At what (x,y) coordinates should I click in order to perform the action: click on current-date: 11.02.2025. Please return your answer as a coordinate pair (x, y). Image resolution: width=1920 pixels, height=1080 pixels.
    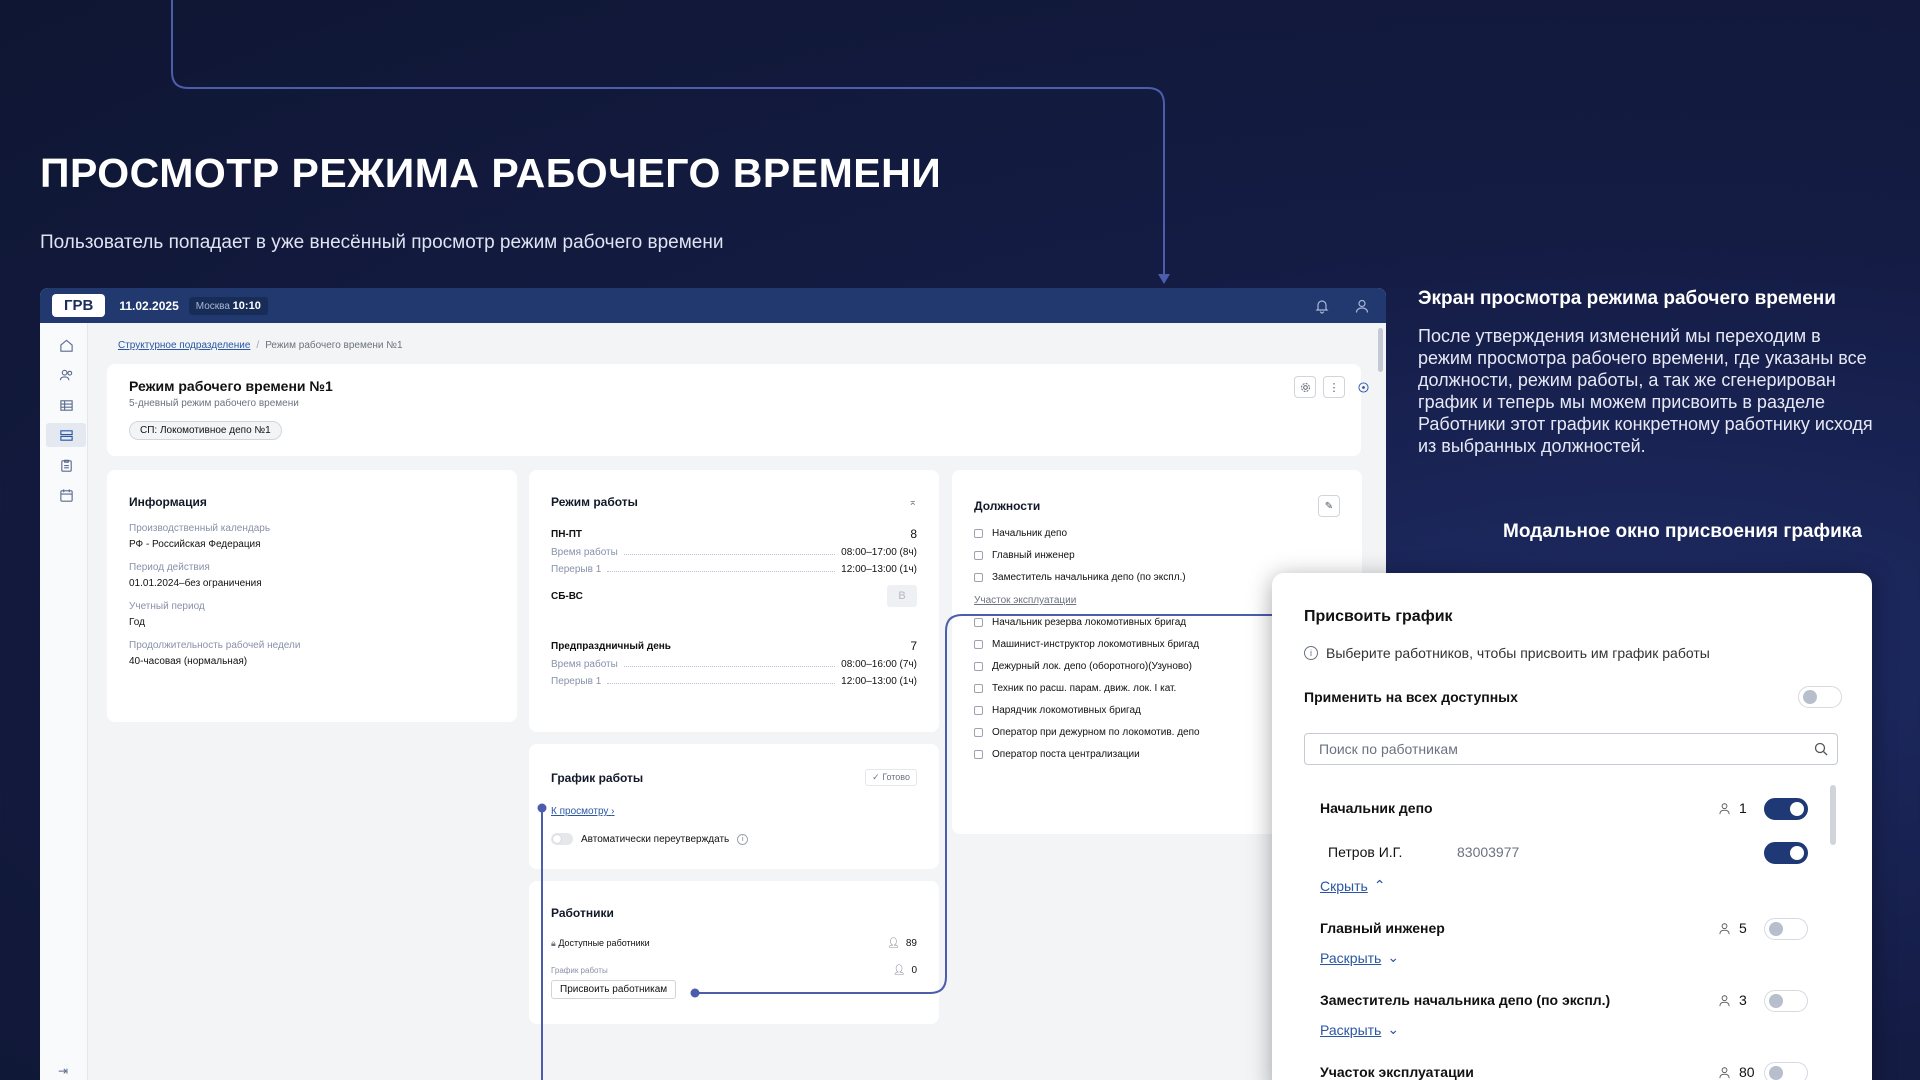
    Looking at the image, I should click on (149, 305).